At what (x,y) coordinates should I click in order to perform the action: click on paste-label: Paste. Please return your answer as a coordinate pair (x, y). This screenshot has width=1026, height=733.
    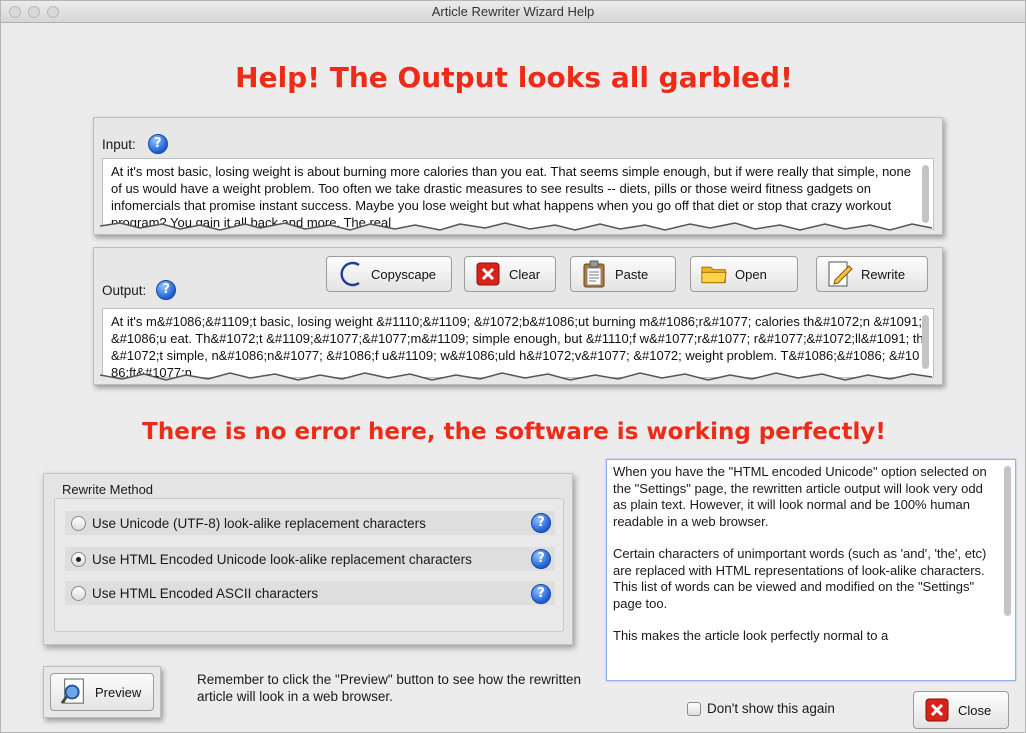
    Looking at the image, I should click on (632, 274).